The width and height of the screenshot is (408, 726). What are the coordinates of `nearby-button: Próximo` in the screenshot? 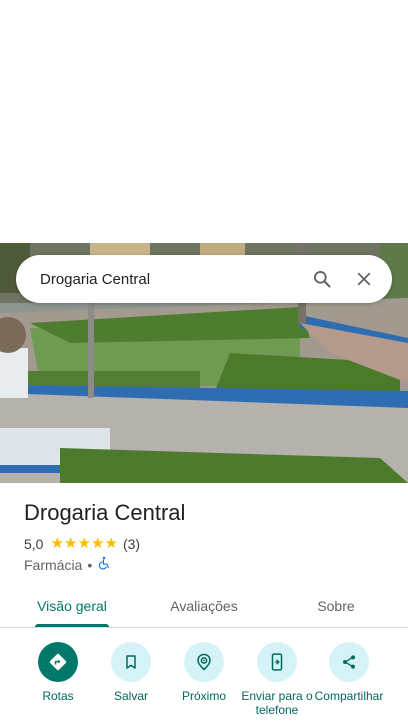 It's located at (204, 672).